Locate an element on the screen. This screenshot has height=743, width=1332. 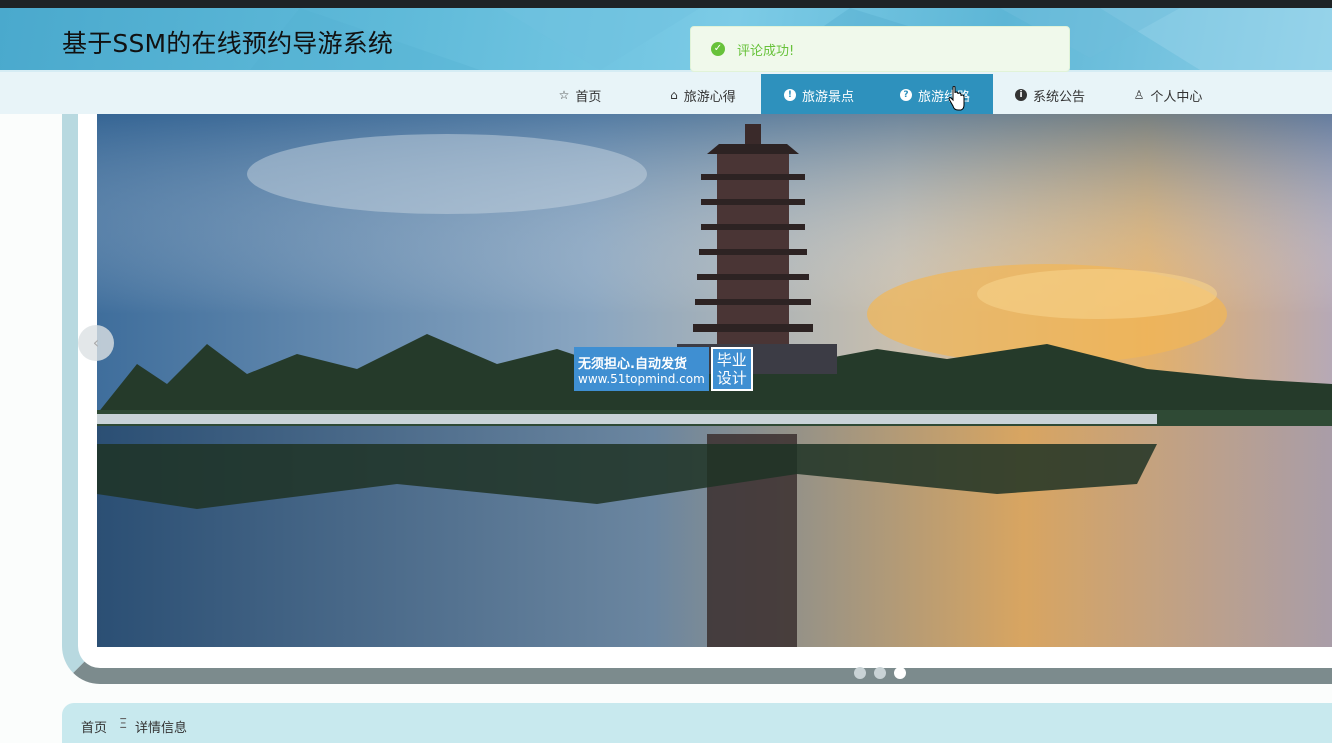
nav-home: ☆ 首页 is located at coordinates (580, 95).